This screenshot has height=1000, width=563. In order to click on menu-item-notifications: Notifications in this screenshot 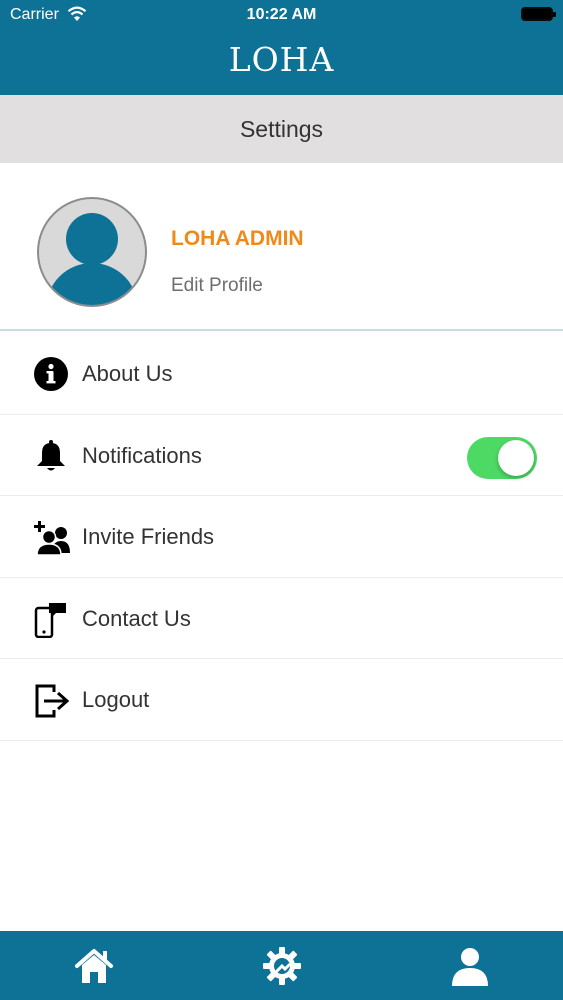, I will do `click(281, 455)`.